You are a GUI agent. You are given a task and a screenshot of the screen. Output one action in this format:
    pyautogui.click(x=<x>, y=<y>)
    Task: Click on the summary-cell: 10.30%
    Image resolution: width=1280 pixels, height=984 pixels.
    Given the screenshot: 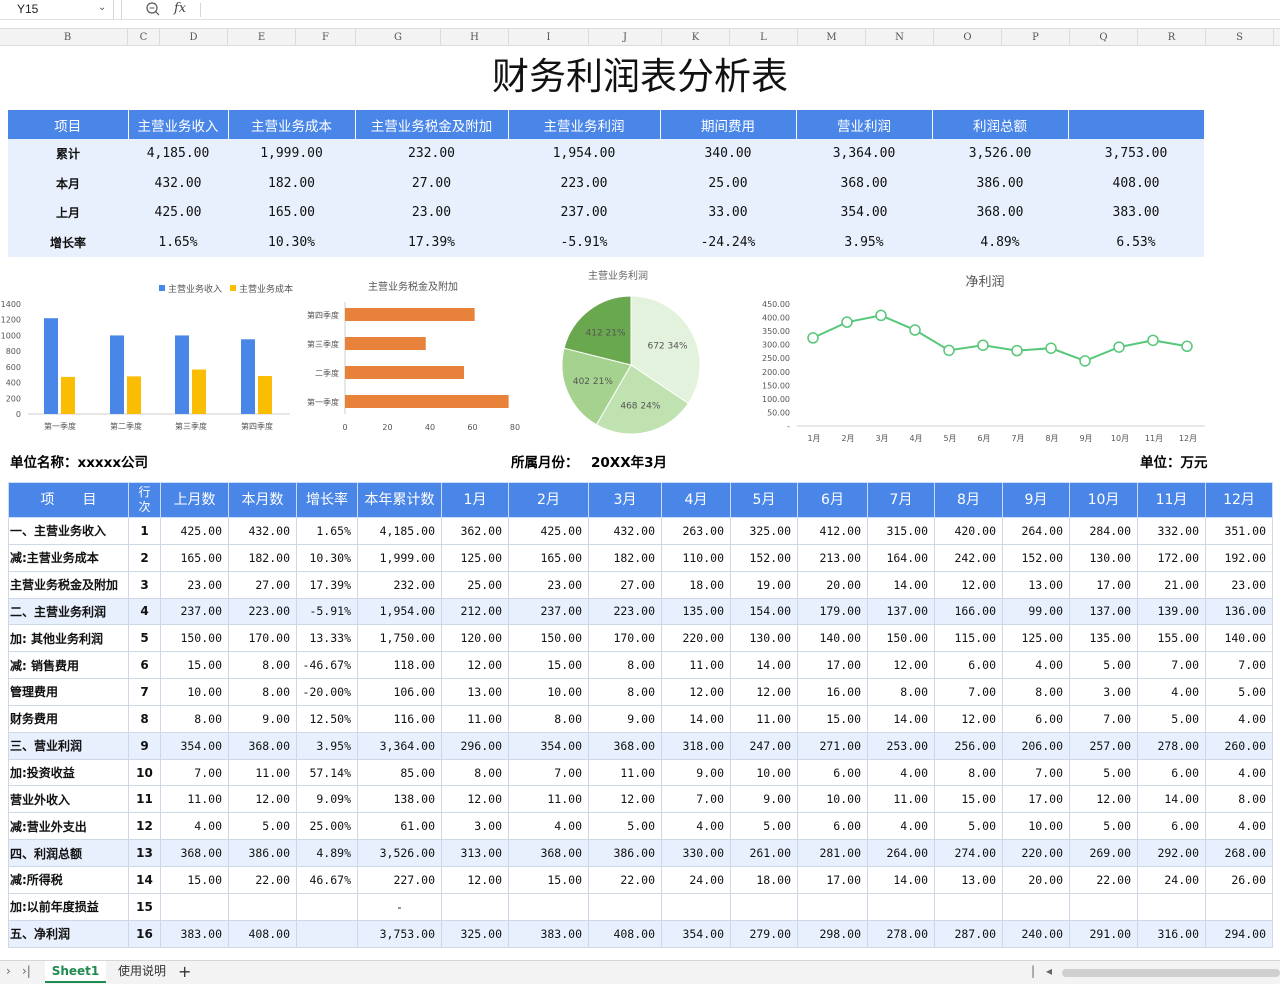 What is the action you would take?
    pyautogui.click(x=291, y=242)
    